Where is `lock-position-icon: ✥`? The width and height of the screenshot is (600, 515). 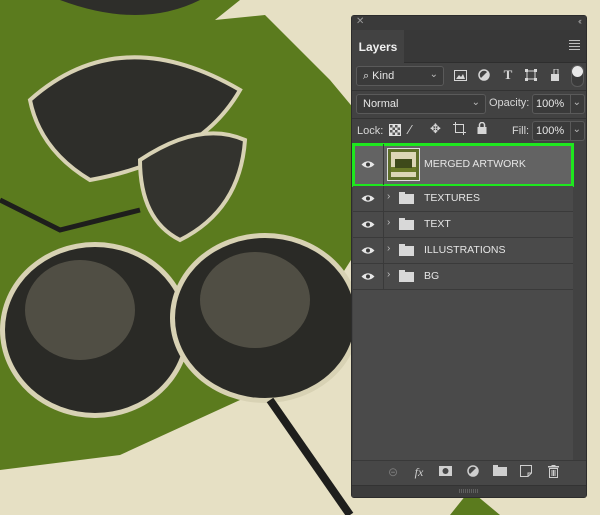
lock-position-icon: ✥ is located at coordinates (435, 129).